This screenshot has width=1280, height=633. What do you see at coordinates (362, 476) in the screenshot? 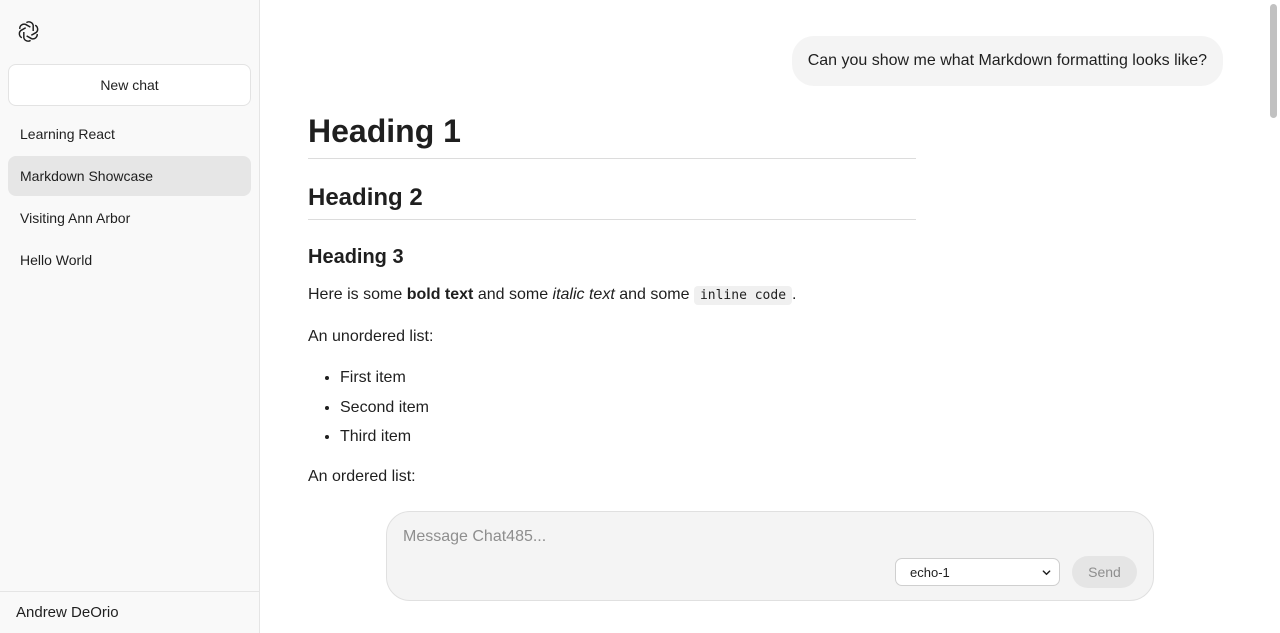
I see `ordered-list-intro: An ordered list:` at bounding box center [362, 476].